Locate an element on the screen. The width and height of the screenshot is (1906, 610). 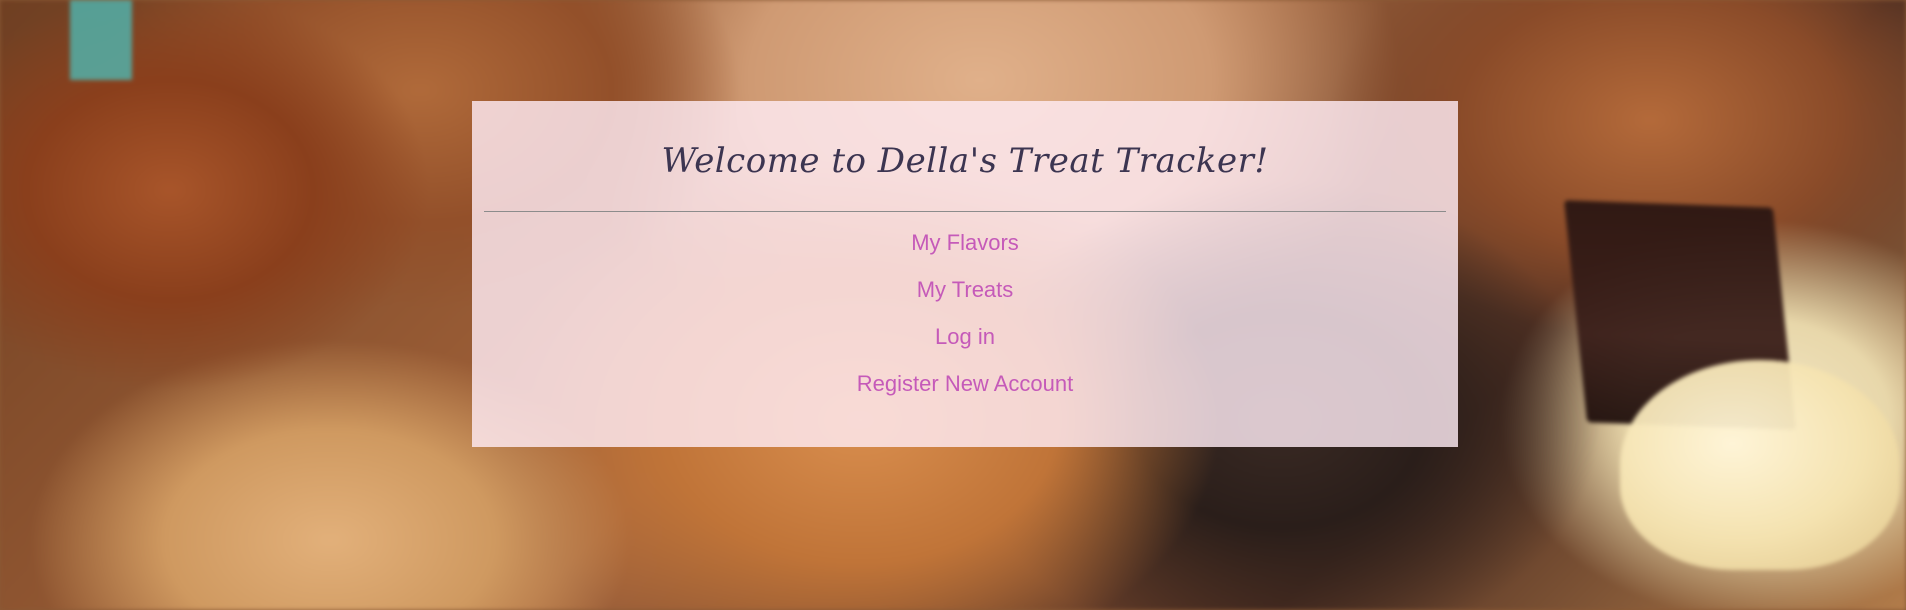
page-title: Welcome to Della's Treat Tracker! is located at coordinates (965, 161).